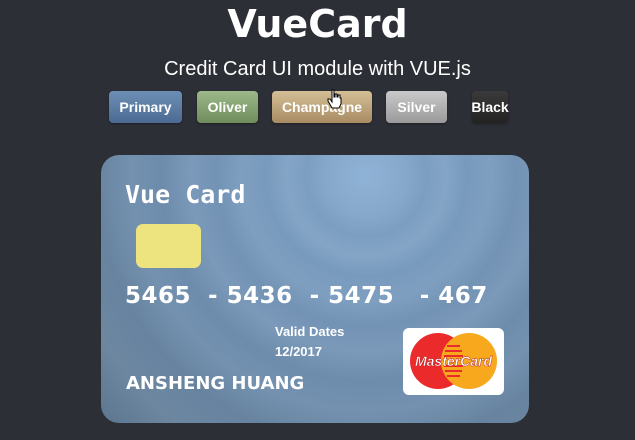  Describe the element at coordinates (306, 296) in the screenshot. I see `card-number: 5465 - 5436 - 5475 - 467` at that location.